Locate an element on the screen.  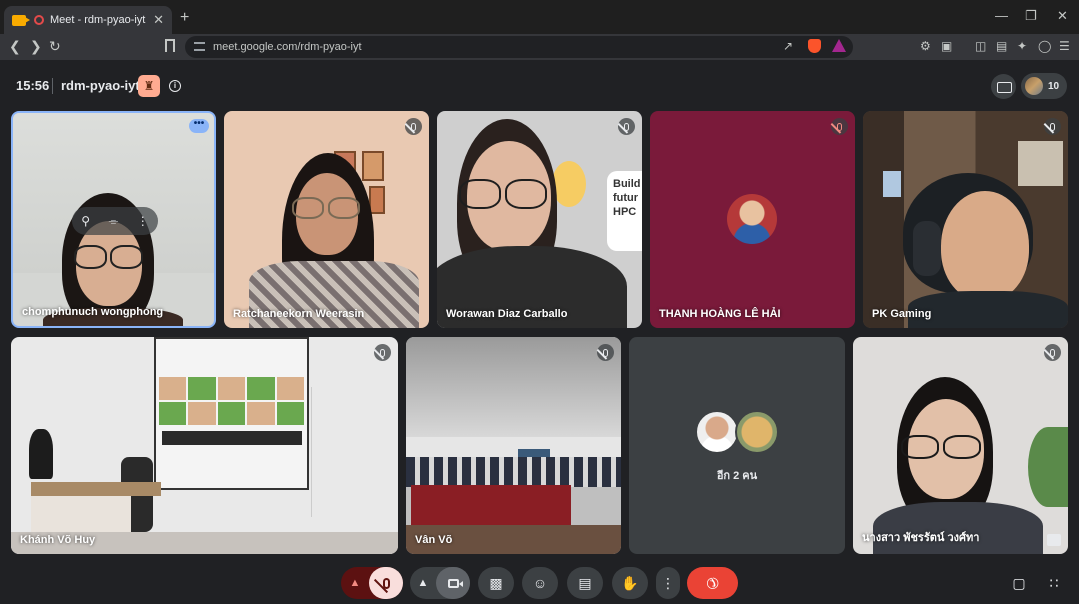
microphone-control: ▲ is located at coordinates (372, 583).